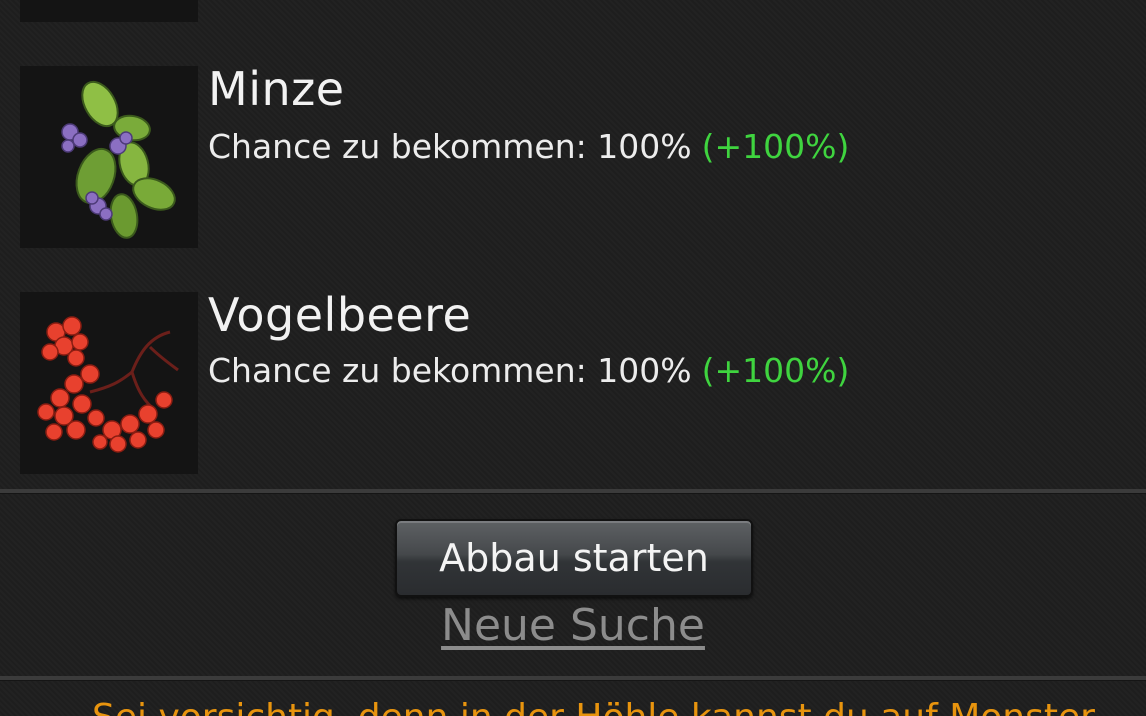 This screenshot has width=1146, height=716. Describe the element at coordinates (109, 383) in the screenshot. I see `rowanberry-icon` at that location.